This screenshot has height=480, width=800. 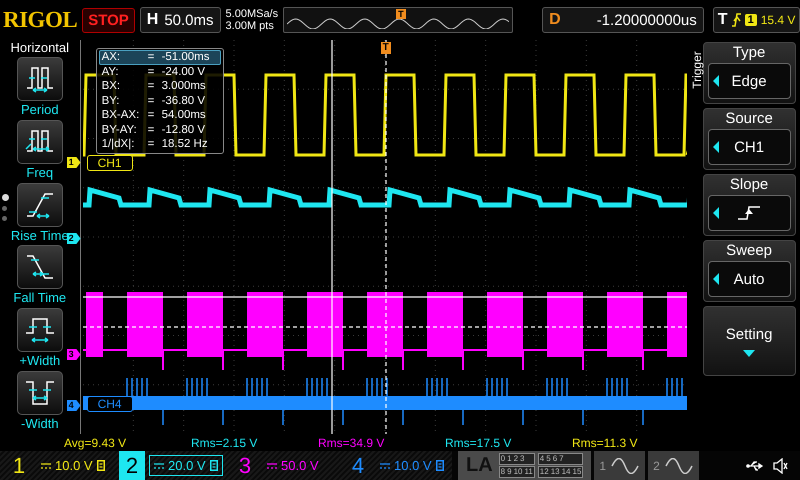 What do you see at coordinates (352, 443) in the screenshot?
I see `measurement-value: Rms=34.9 V` at bounding box center [352, 443].